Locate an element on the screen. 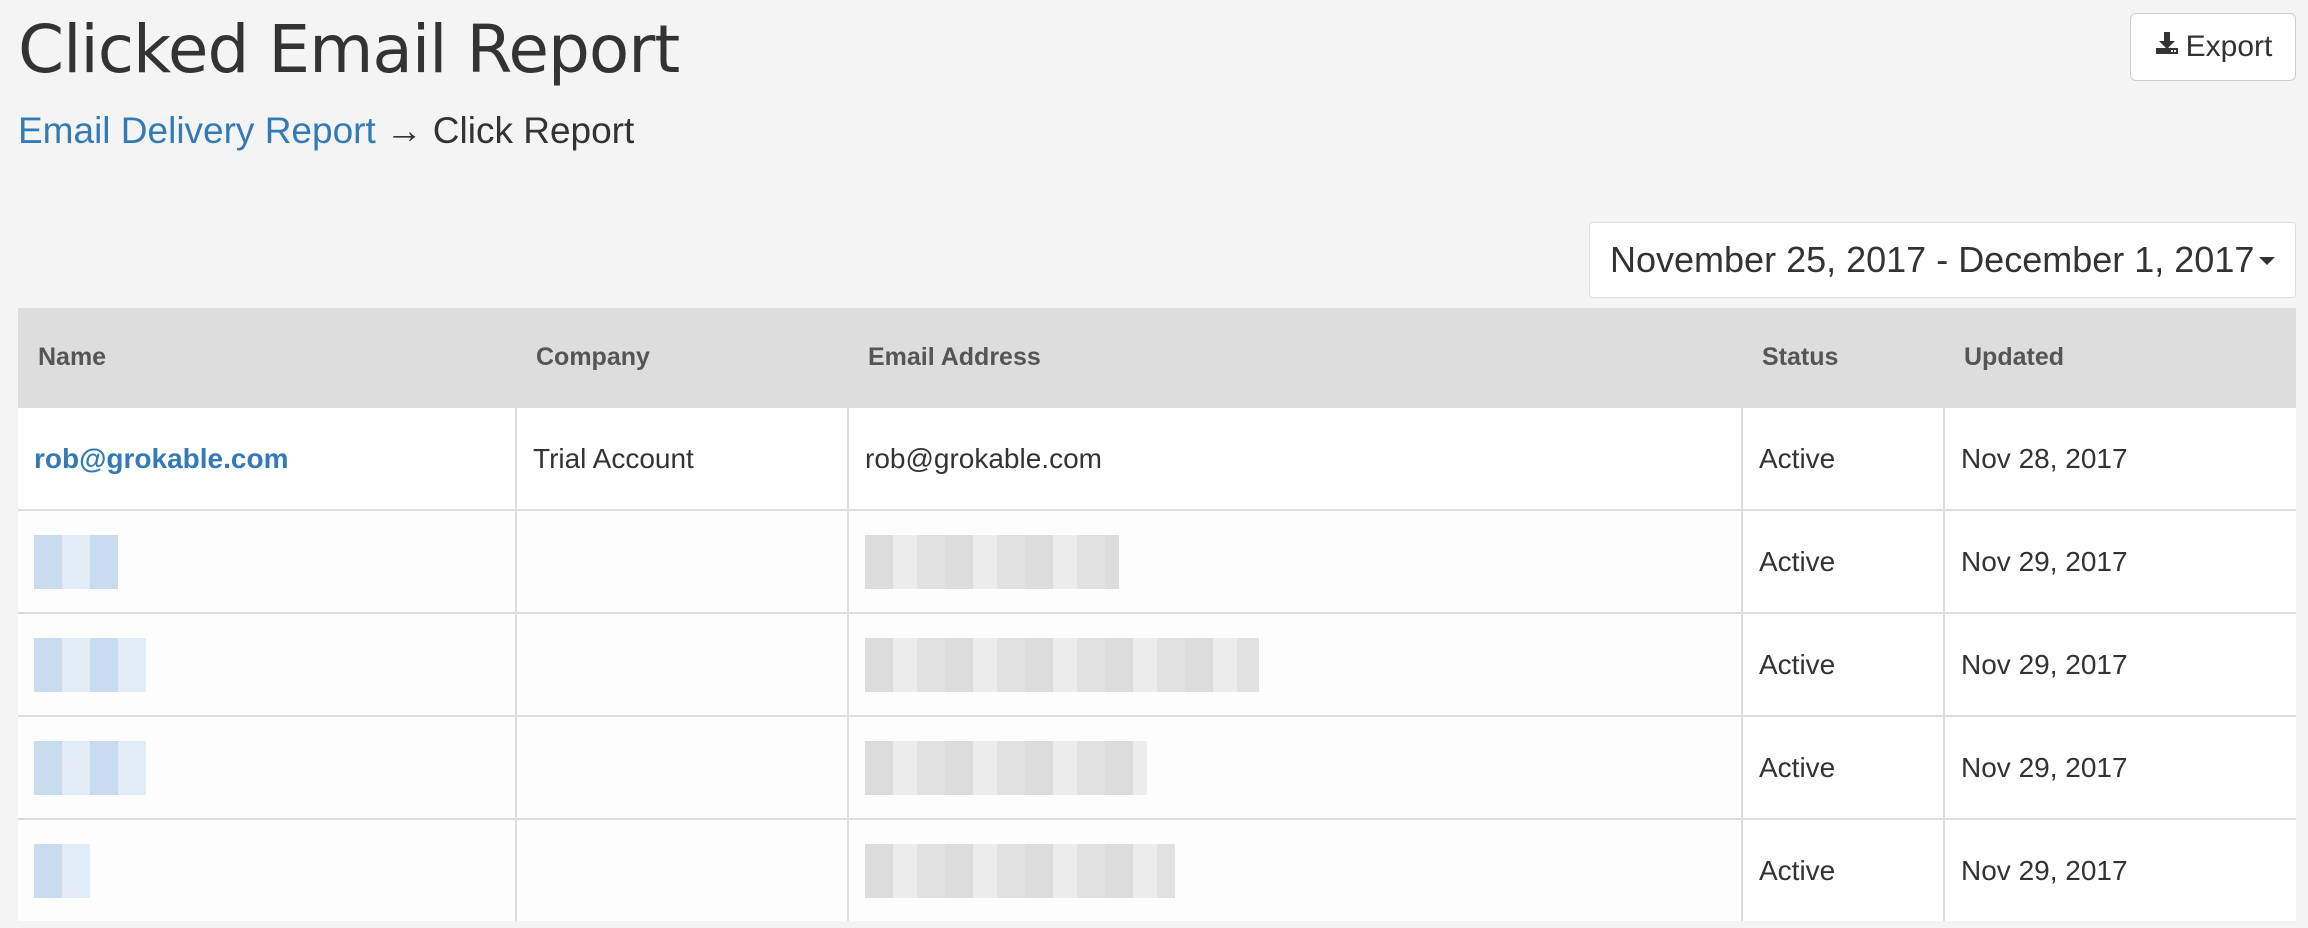  caret-down-icon is located at coordinates (2267, 261).